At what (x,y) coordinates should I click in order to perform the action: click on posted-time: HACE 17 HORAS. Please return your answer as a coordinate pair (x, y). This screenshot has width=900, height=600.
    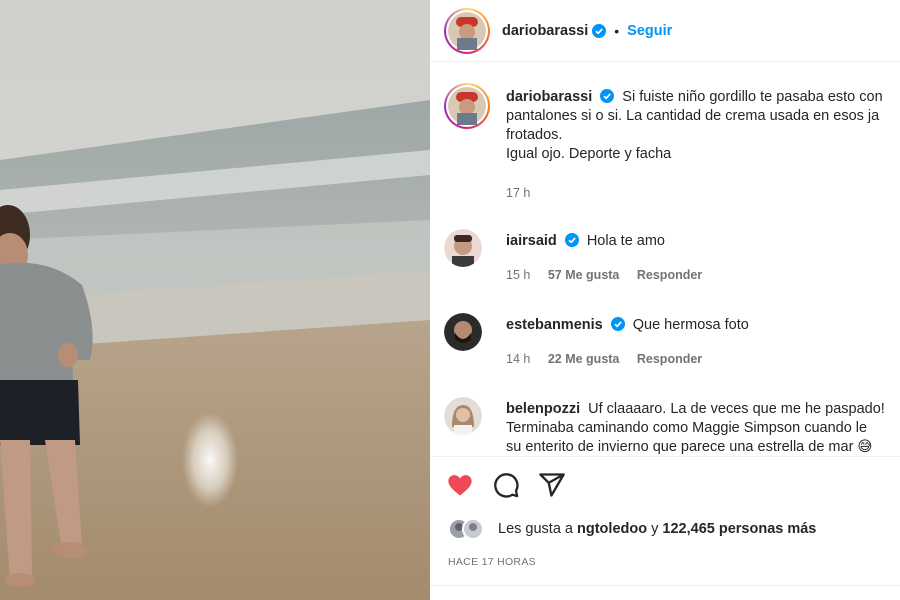
    Looking at the image, I should click on (492, 562).